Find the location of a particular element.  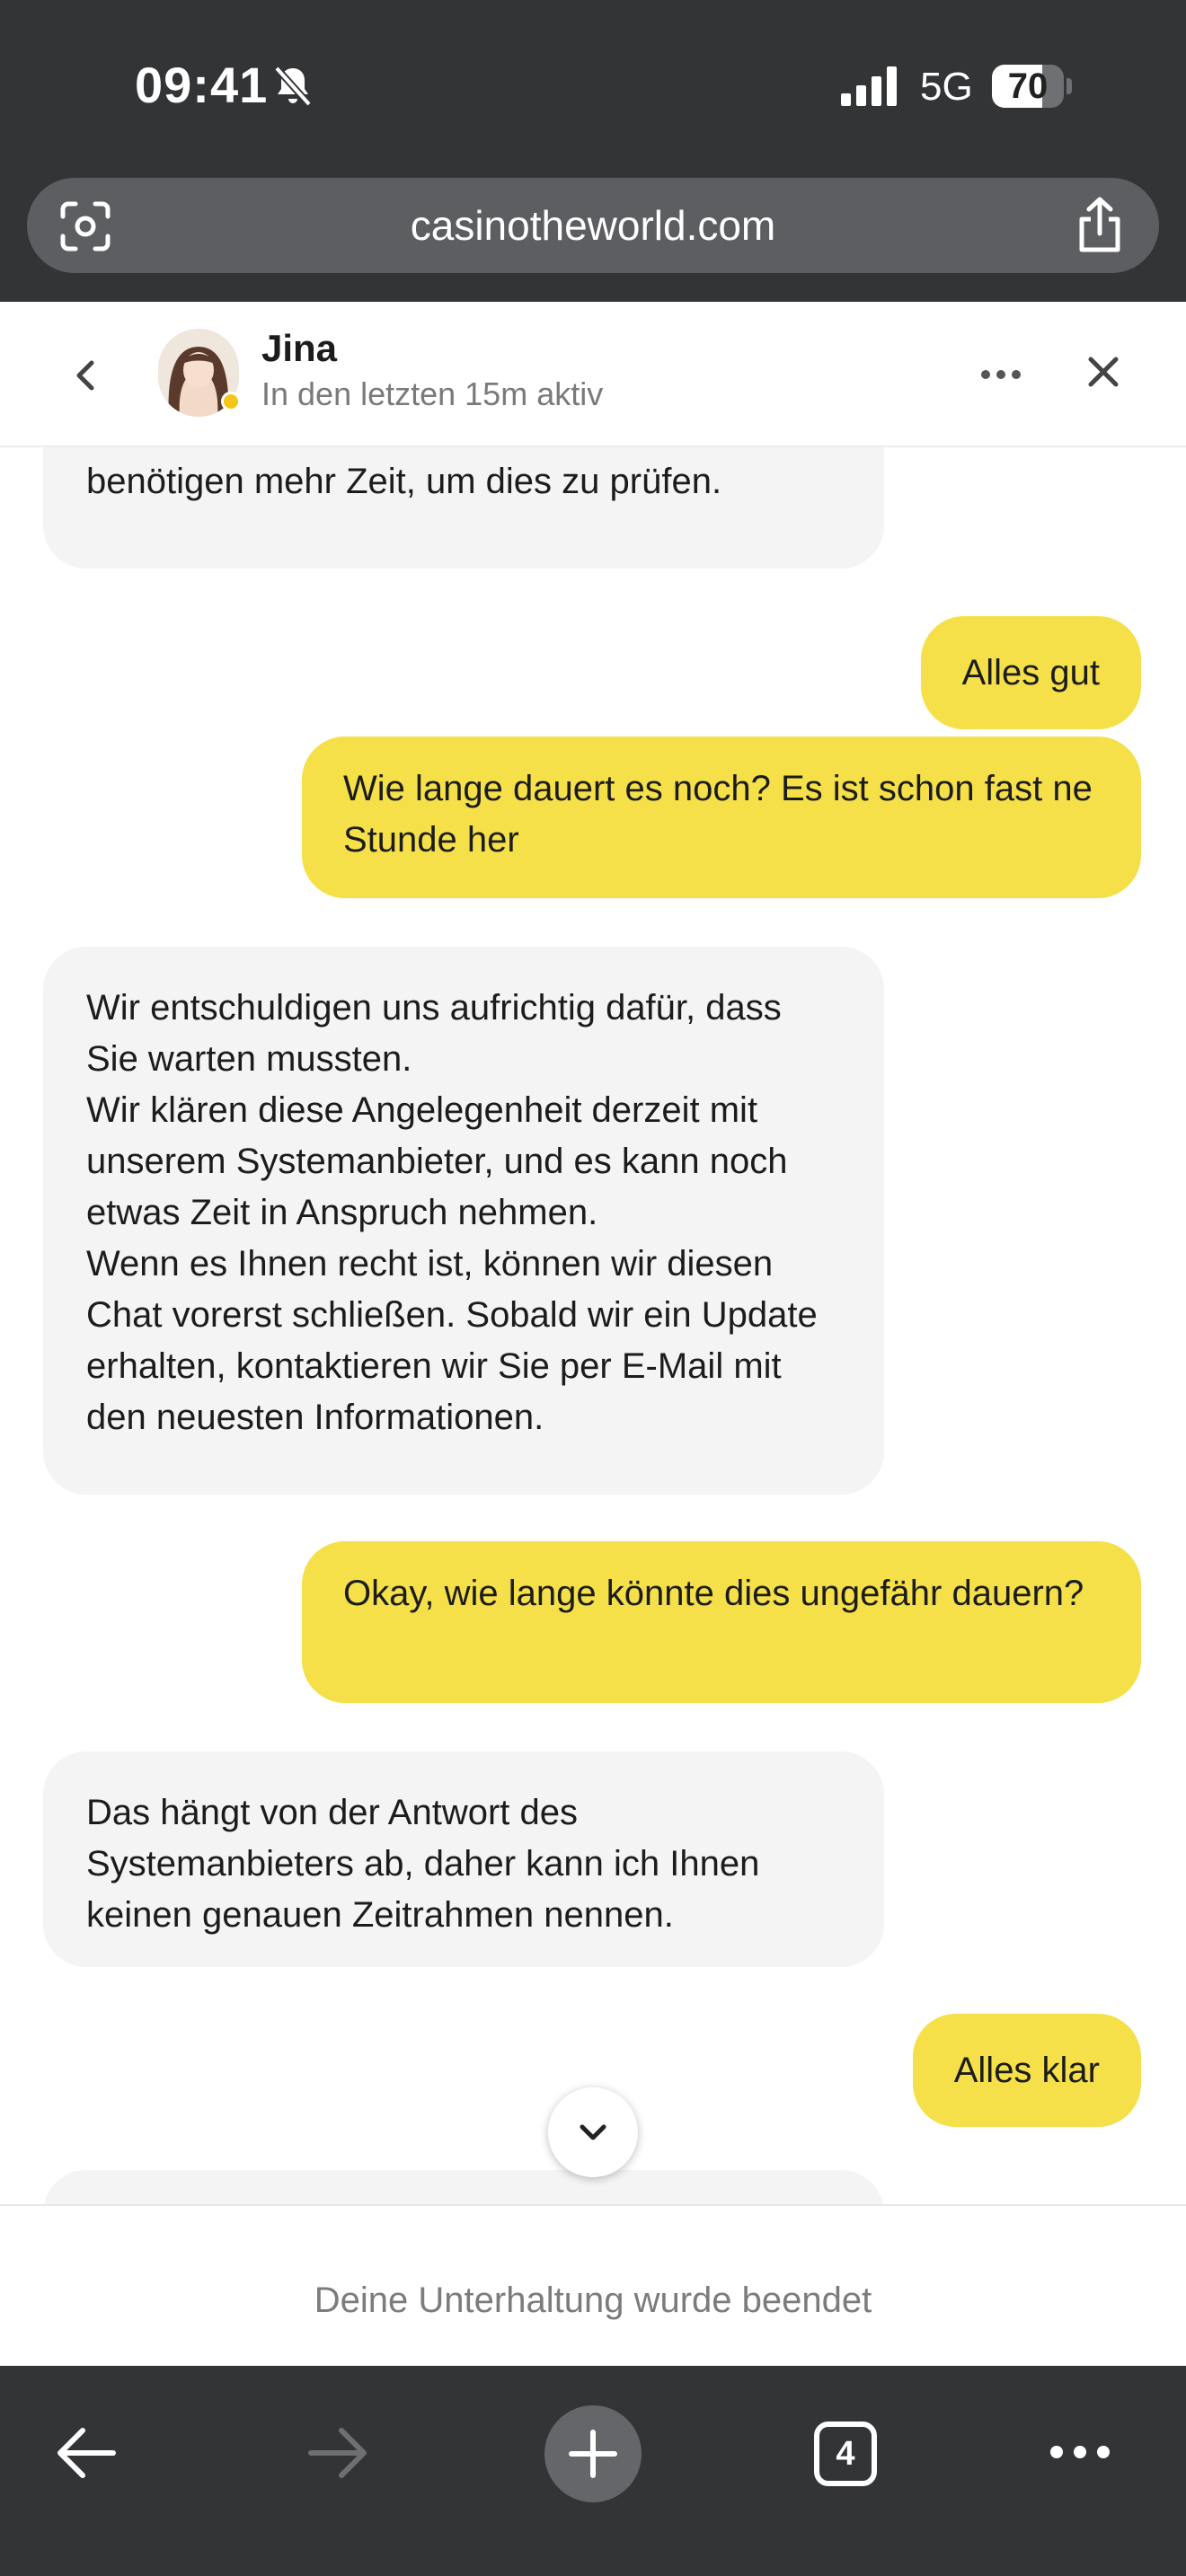

network-type: 5G is located at coordinates (946, 87).